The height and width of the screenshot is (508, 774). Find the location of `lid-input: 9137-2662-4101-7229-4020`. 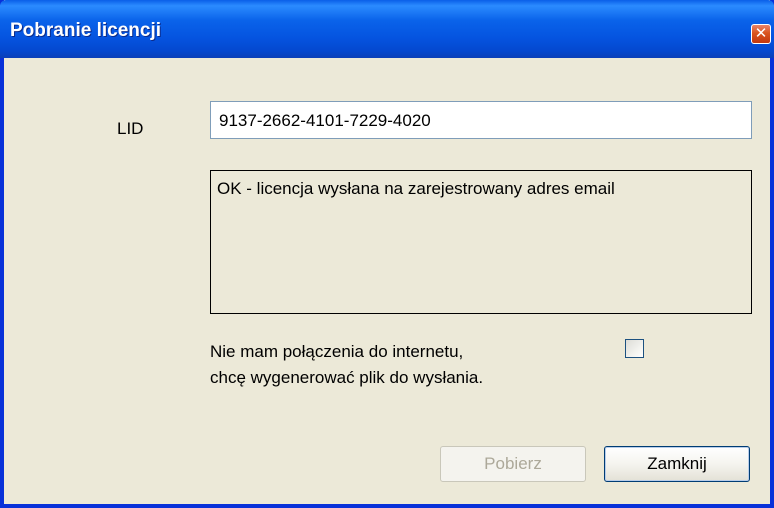

lid-input: 9137-2662-4101-7229-4020 is located at coordinates (481, 120).